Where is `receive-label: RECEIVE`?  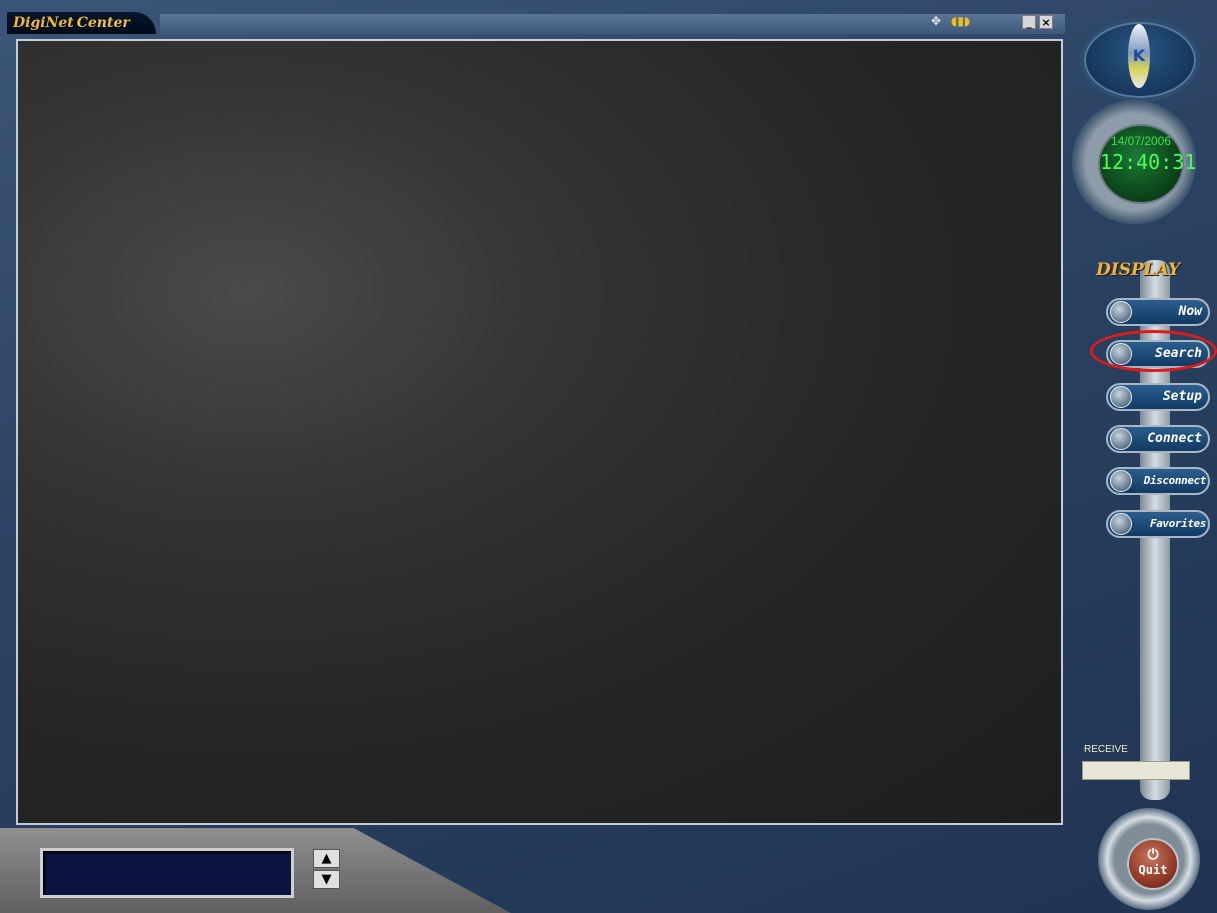
receive-label: RECEIVE is located at coordinates (1106, 749).